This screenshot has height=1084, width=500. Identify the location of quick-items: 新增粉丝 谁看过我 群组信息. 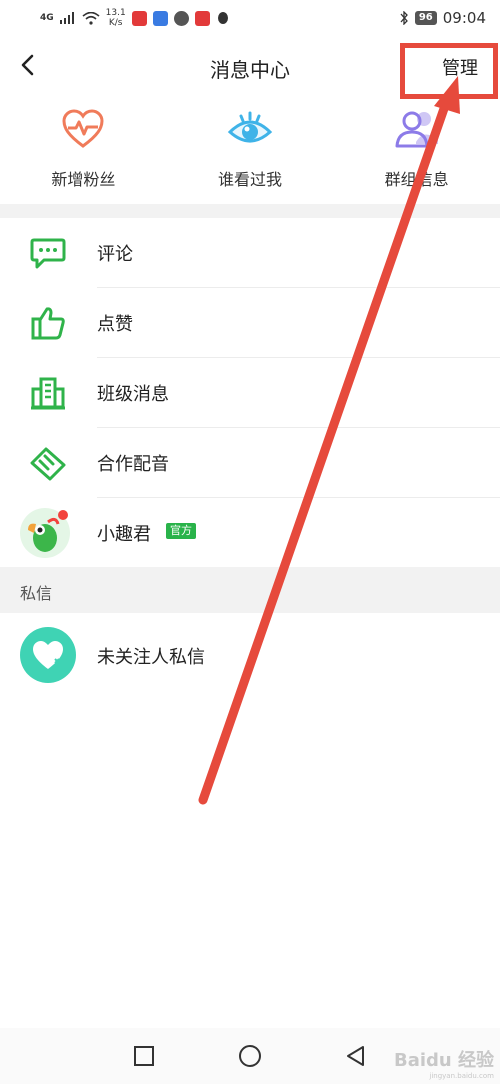
(250, 153).